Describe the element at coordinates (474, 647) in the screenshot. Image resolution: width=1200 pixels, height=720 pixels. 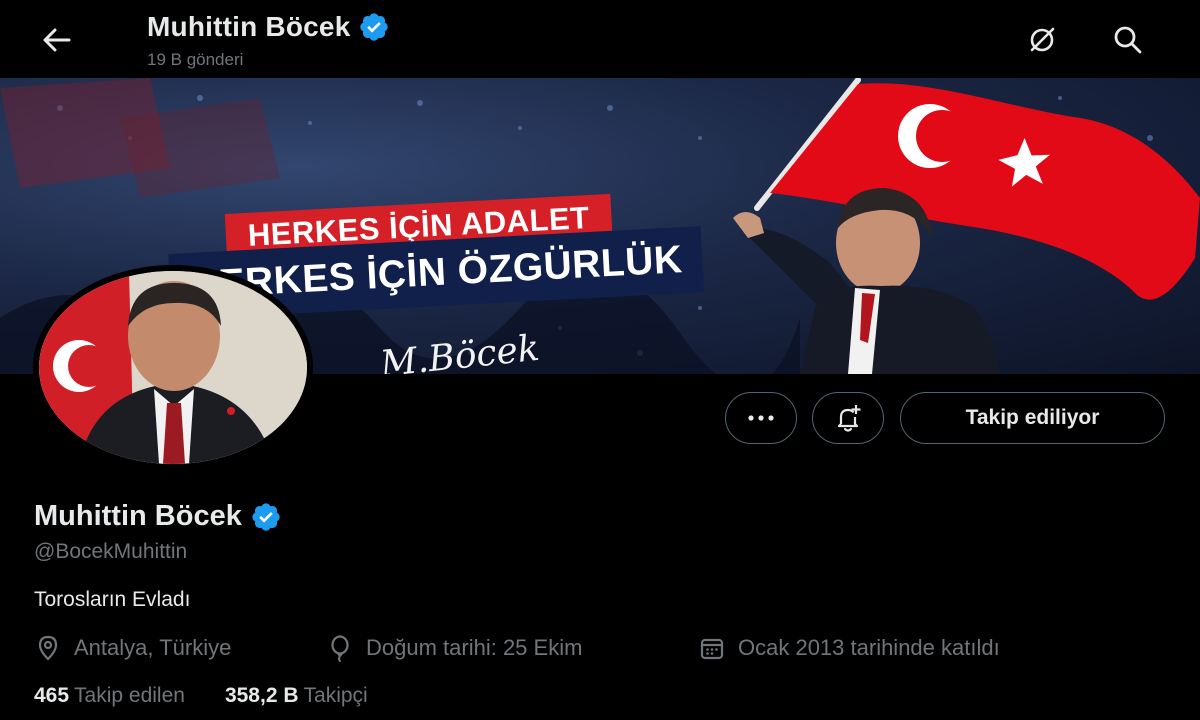
I see `birthday-text: Doğum tarihi: 25 Ekim` at that location.